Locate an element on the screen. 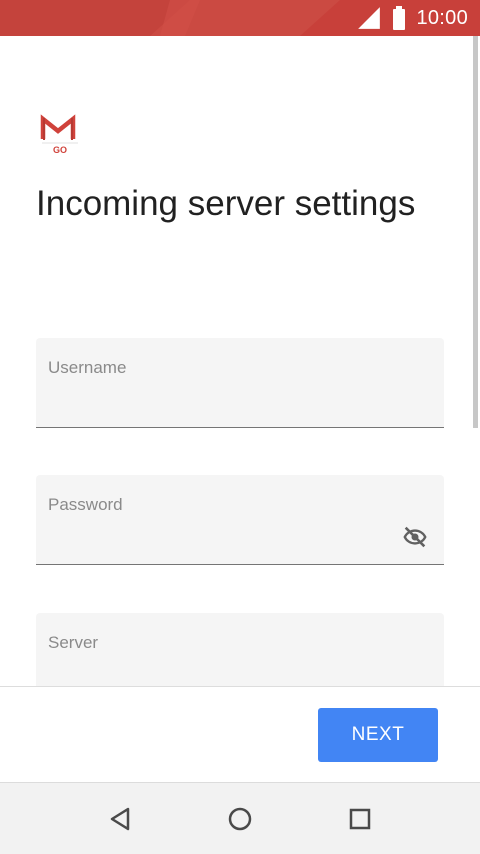 This screenshot has width=480, height=854. logo-go-label: GO is located at coordinates (60, 150).